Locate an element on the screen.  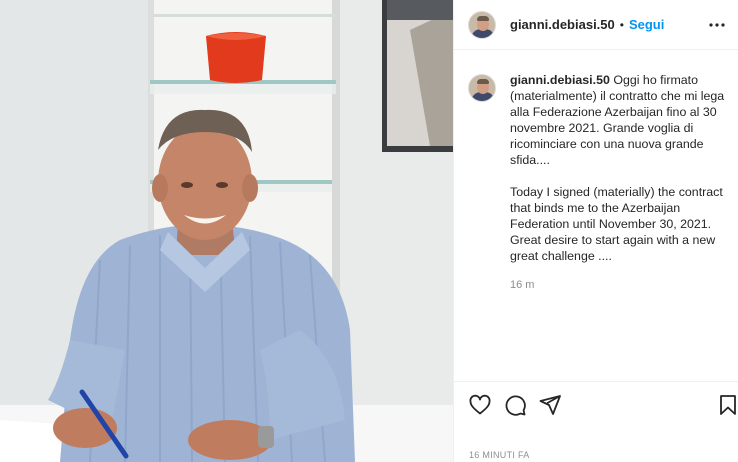
share-icon is located at coordinates (550, 405).